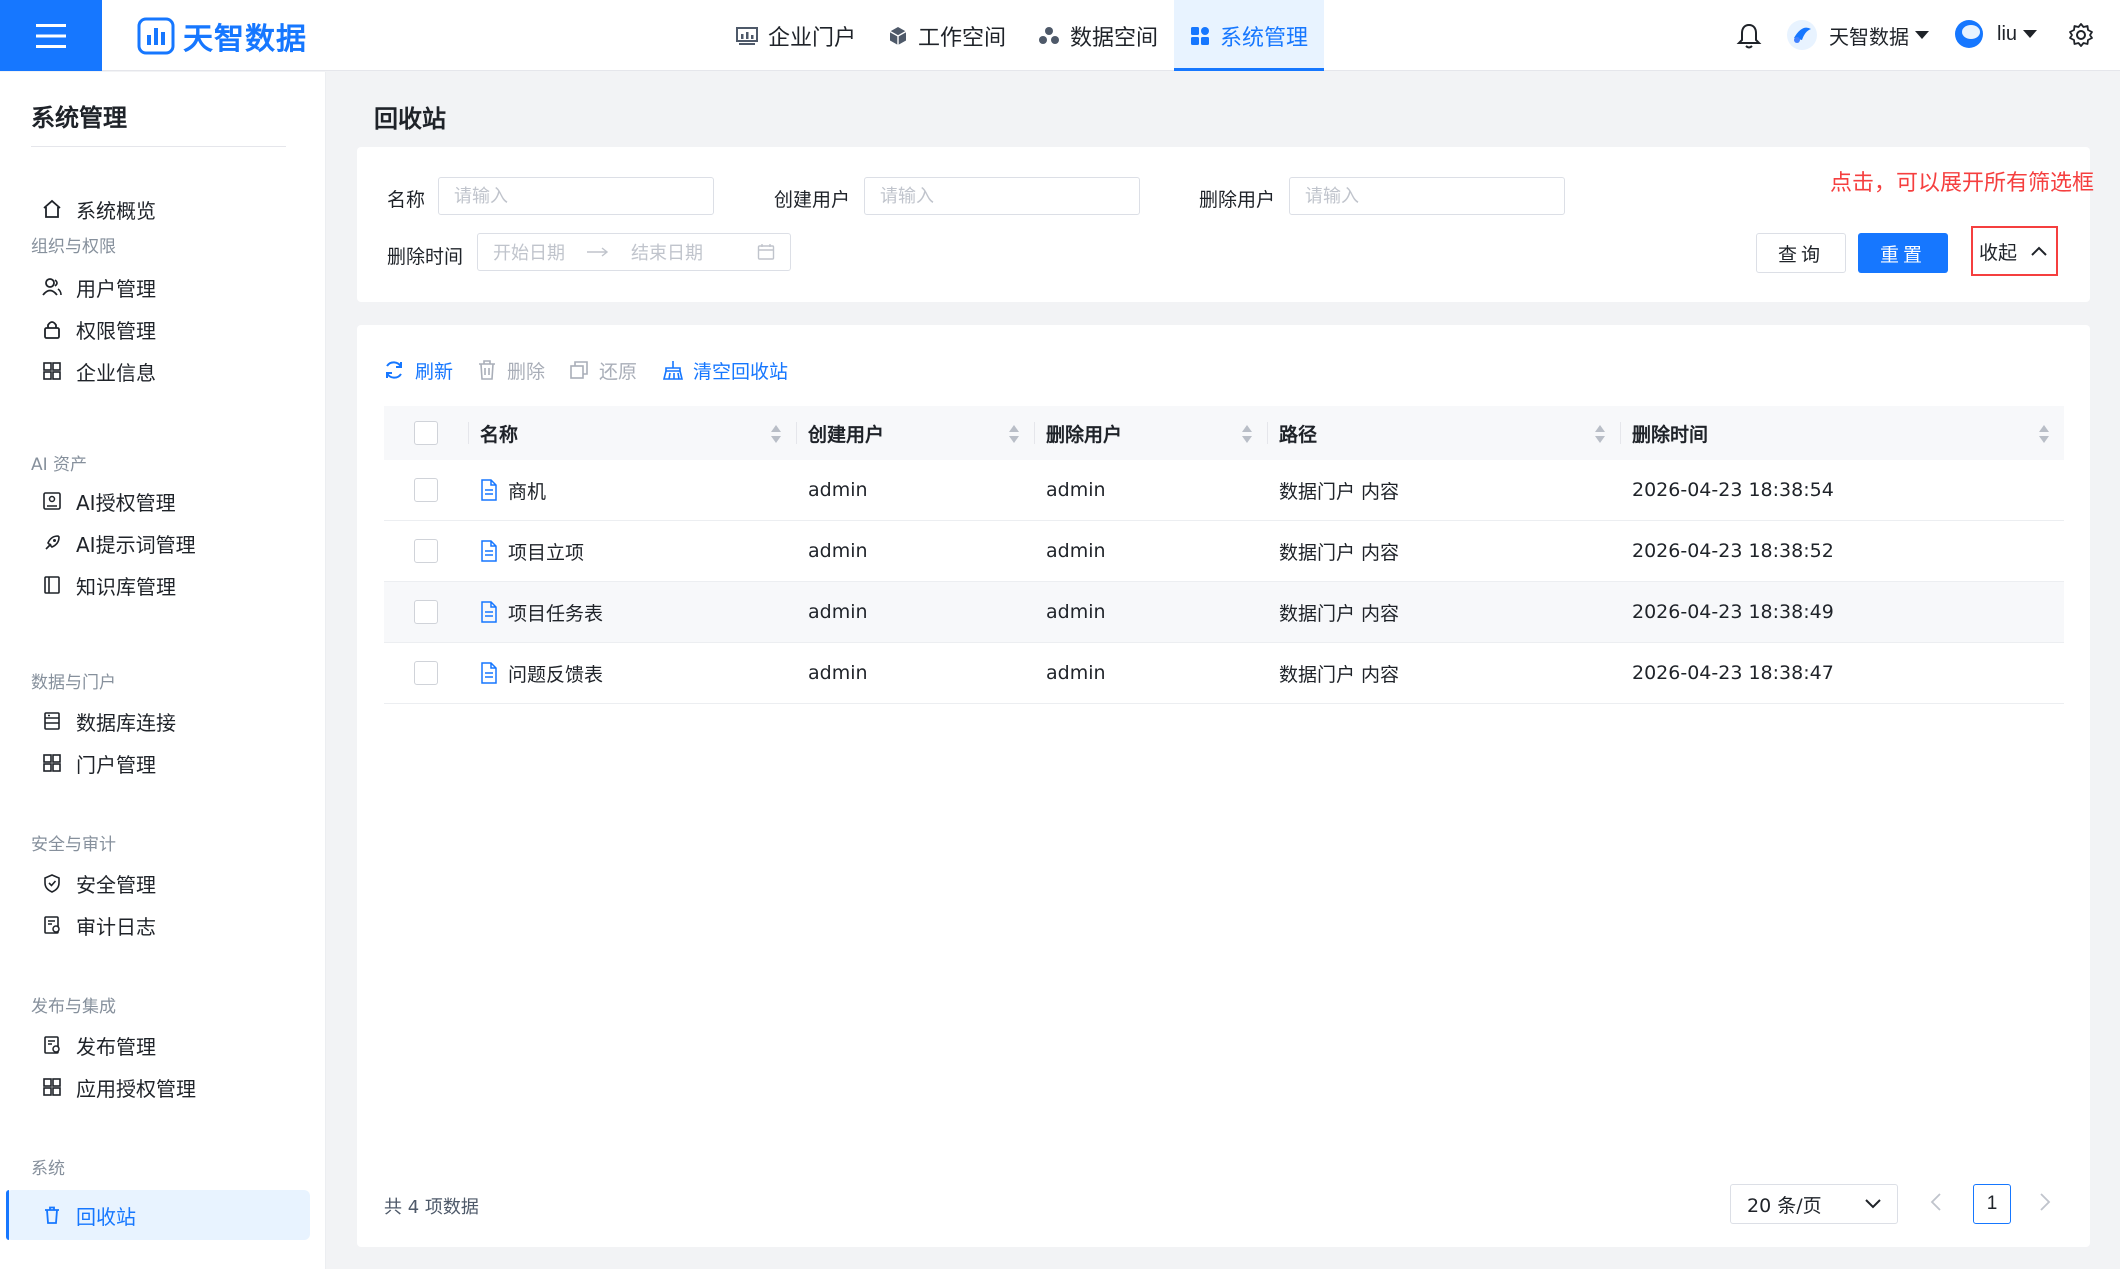 Image resolution: width=2120 pixels, height=1269 pixels. I want to click on sidebar-item-knowledge-base: 知识库管理, so click(158, 585).